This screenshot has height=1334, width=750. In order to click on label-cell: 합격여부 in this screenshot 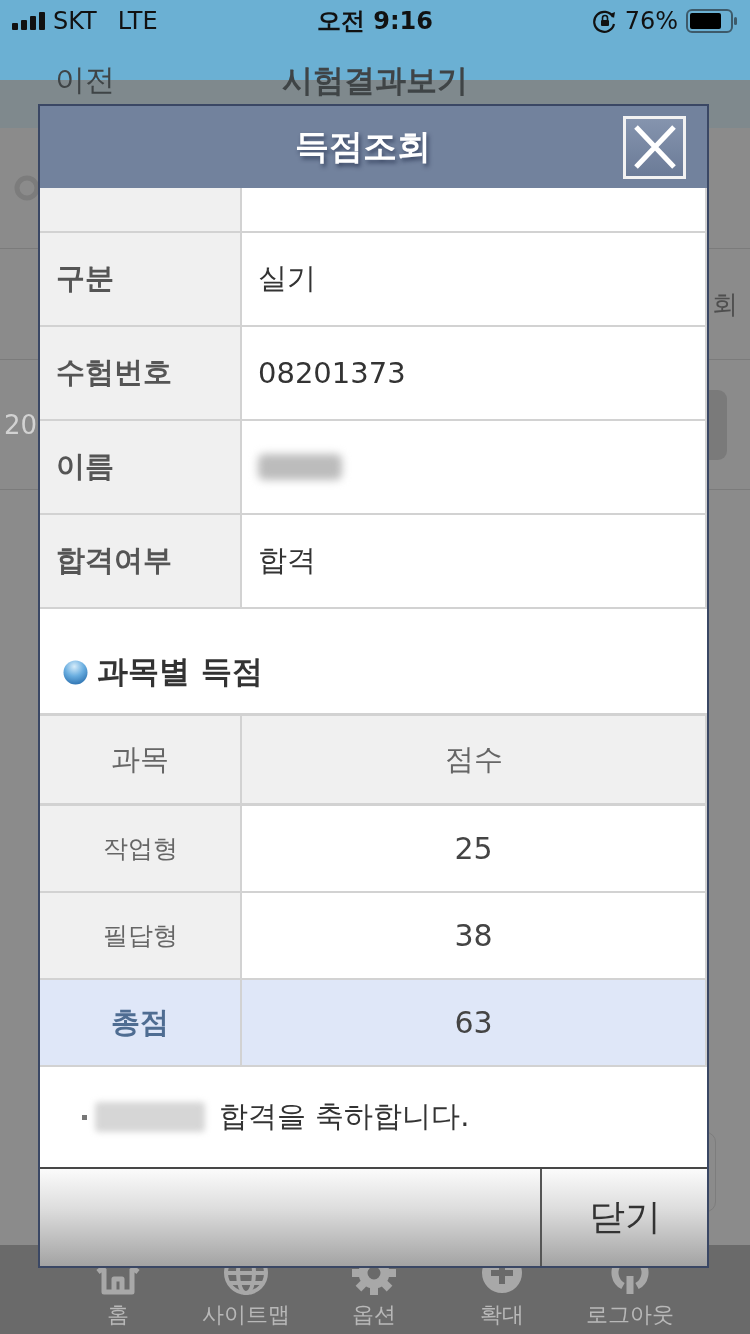, I will do `click(140, 561)`.